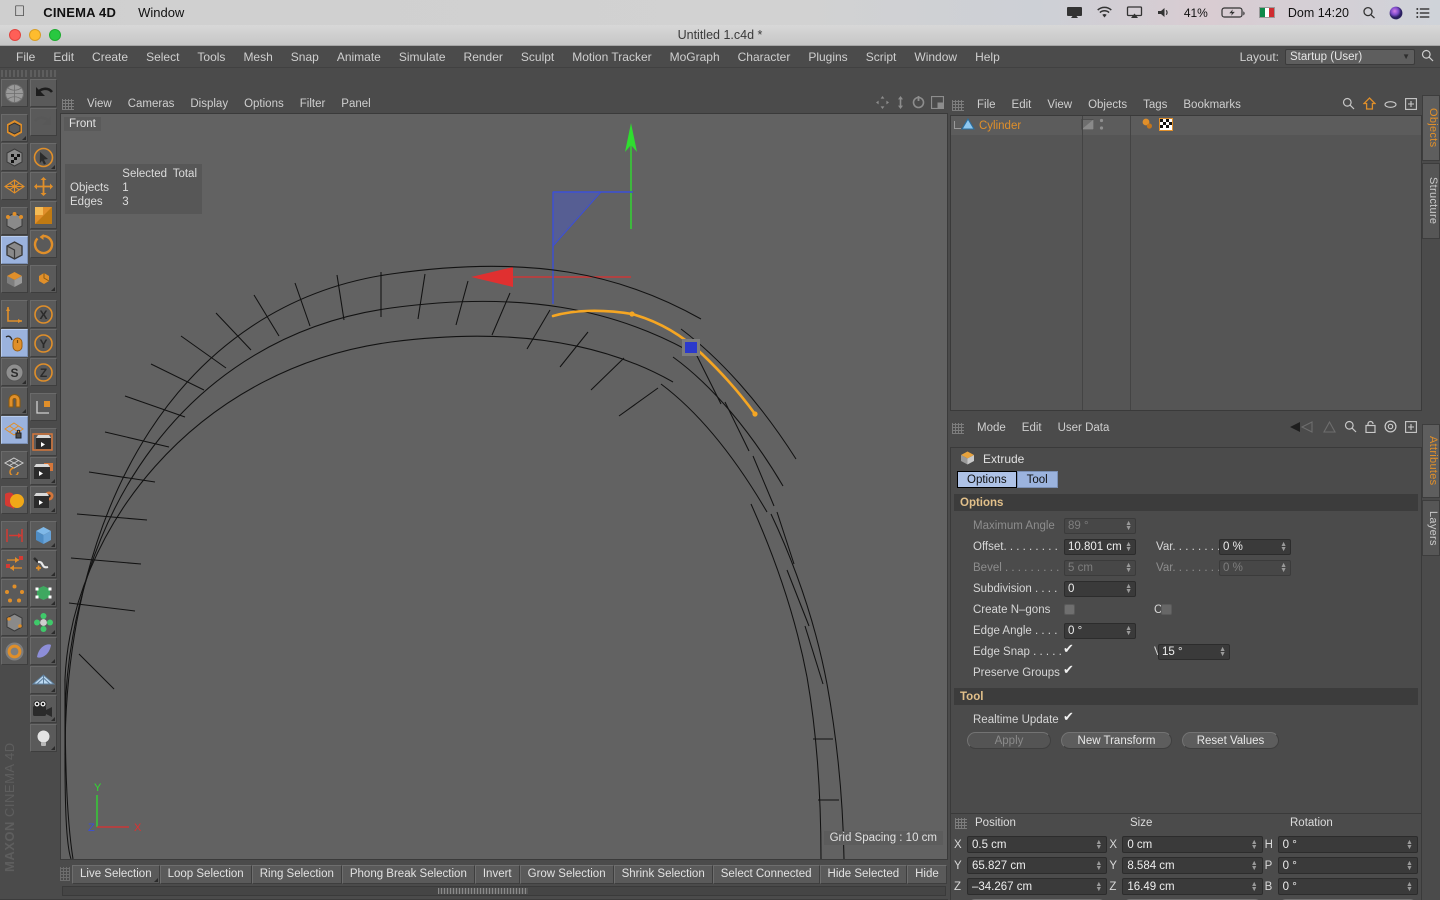 Image resolution: width=1440 pixels, height=900 pixels. Describe the element at coordinates (1348, 105) in the screenshot. I see `objmgr-search-icon` at that location.